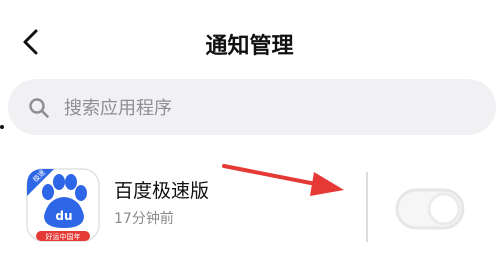 Image resolution: width=499 pixels, height=263 pixels. What do you see at coordinates (430, 208) in the screenshot?
I see `notification-toggle` at bounding box center [430, 208].